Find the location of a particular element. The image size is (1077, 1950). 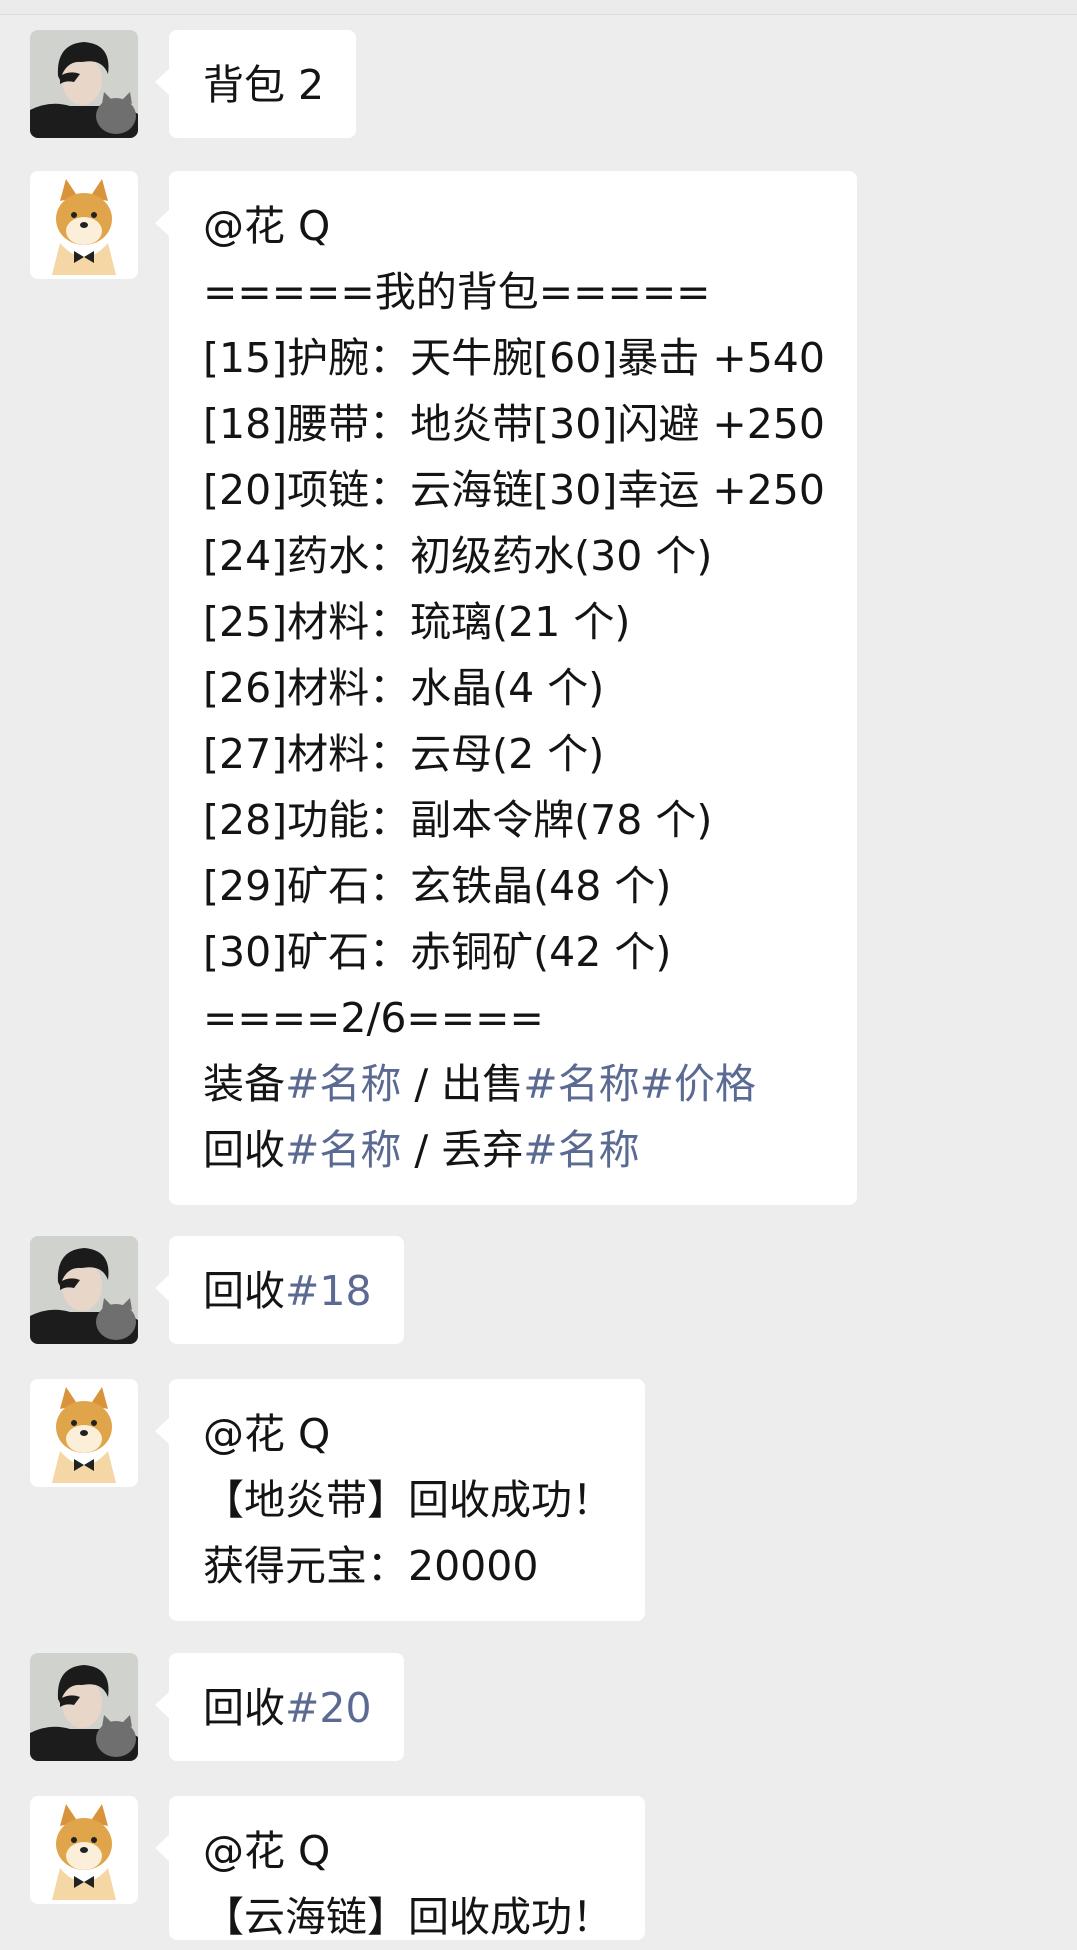

inventory-item: [20]项链：云海链[30]幸运 +250 is located at coordinates (514, 490).